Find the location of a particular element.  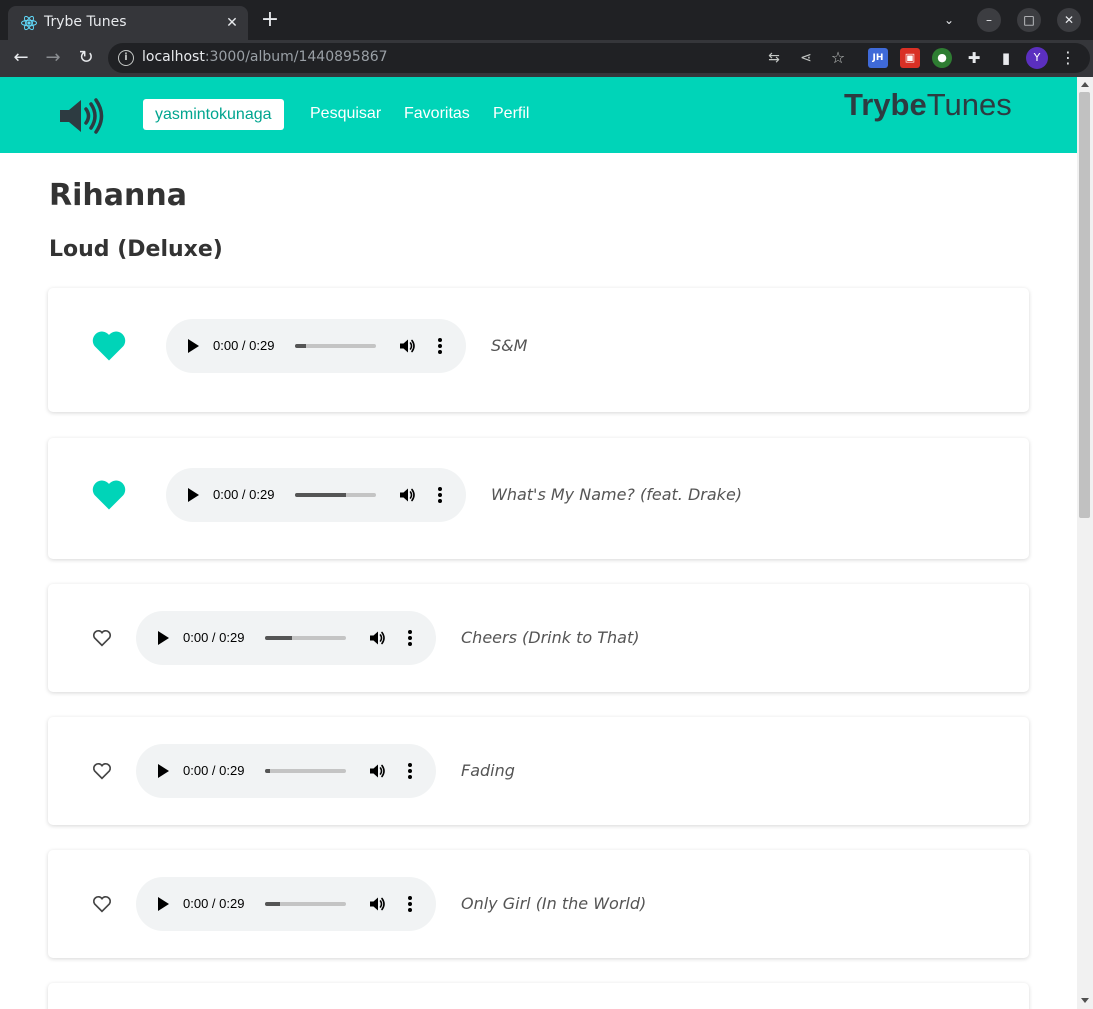

browser-tab-bar: Trybe Tunes ✕ + ⌄ – □ ✕ is located at coordinates (546, 20).